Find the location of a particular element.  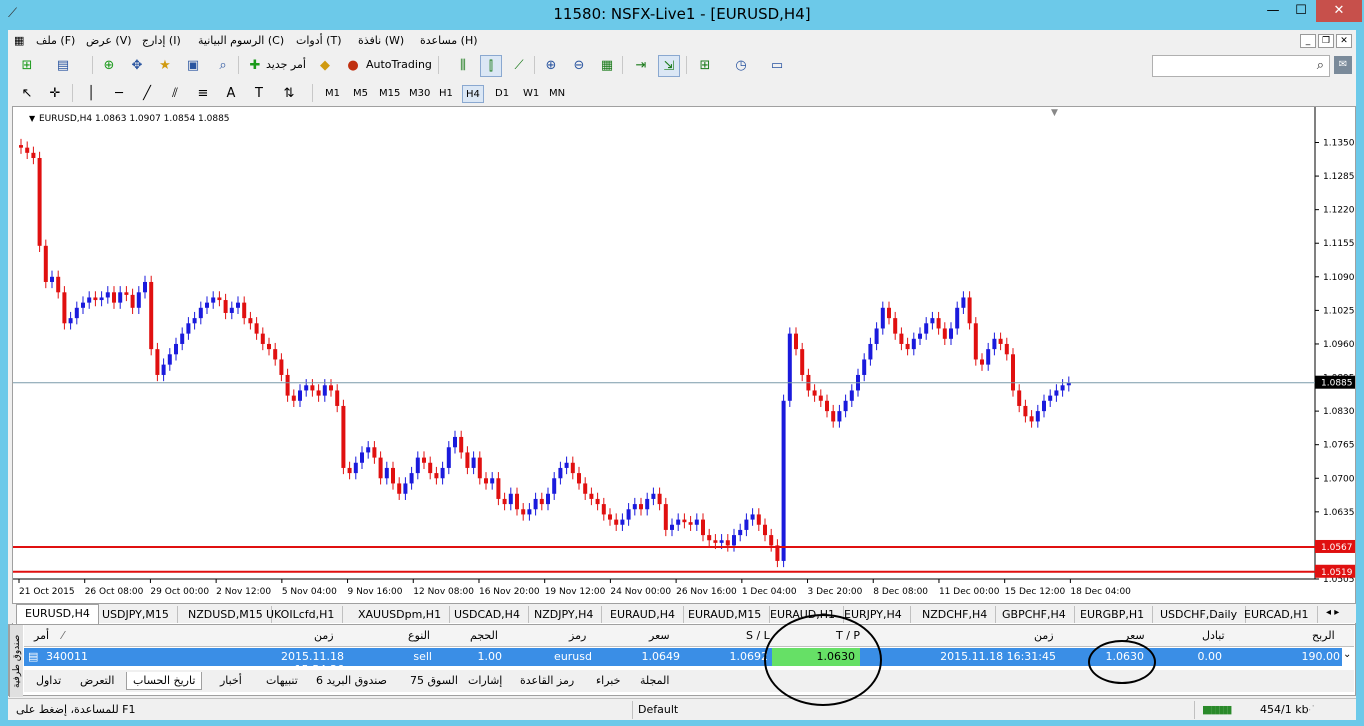

menu-insert: إدارج (I) is located at coordinates (161, 40).